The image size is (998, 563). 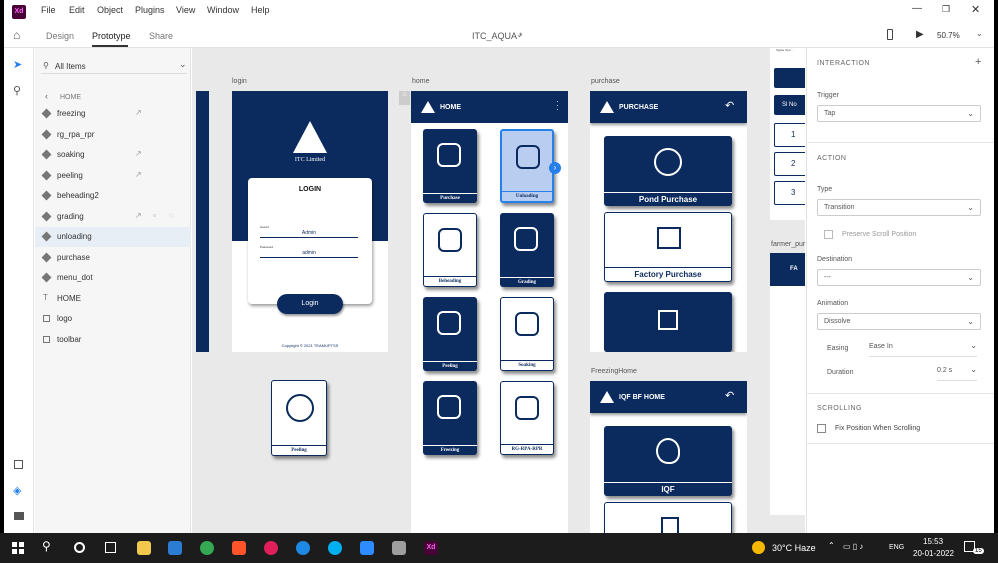 I want to click on language-indicator: ENG, so click(x=896, y=547).